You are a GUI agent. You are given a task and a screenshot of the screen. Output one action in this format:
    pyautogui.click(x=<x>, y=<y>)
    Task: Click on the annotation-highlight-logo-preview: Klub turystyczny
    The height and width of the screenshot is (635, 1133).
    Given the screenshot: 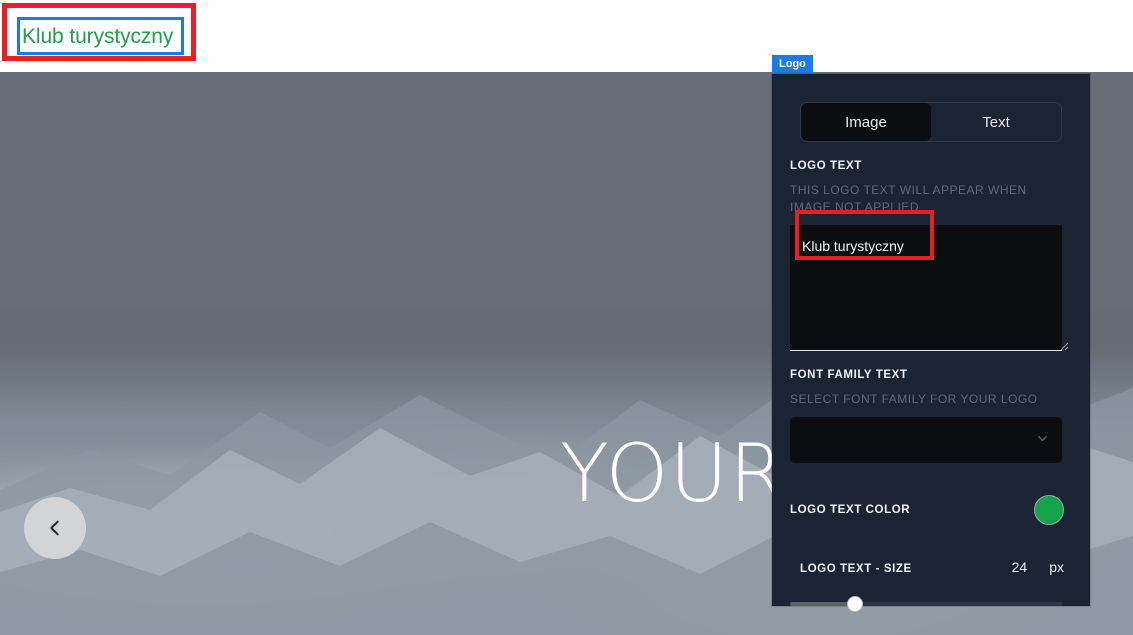 What is the action you would take?
    pyautogui.click(x=99, y=32)
    